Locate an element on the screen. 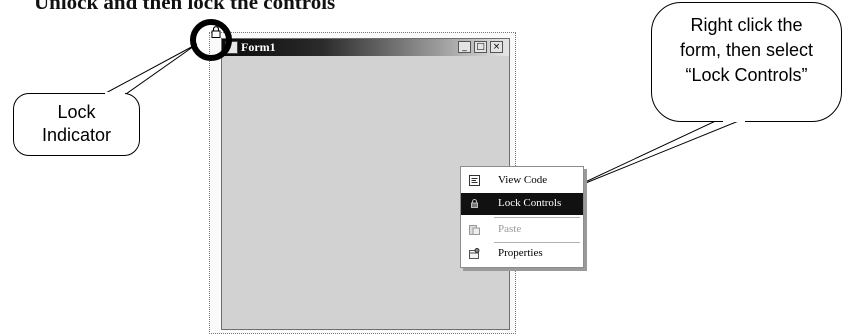 Image resolution: width=843 pixels, height=334 pixels. menu-item-paste: Paste is located at coordinates (522, 230).